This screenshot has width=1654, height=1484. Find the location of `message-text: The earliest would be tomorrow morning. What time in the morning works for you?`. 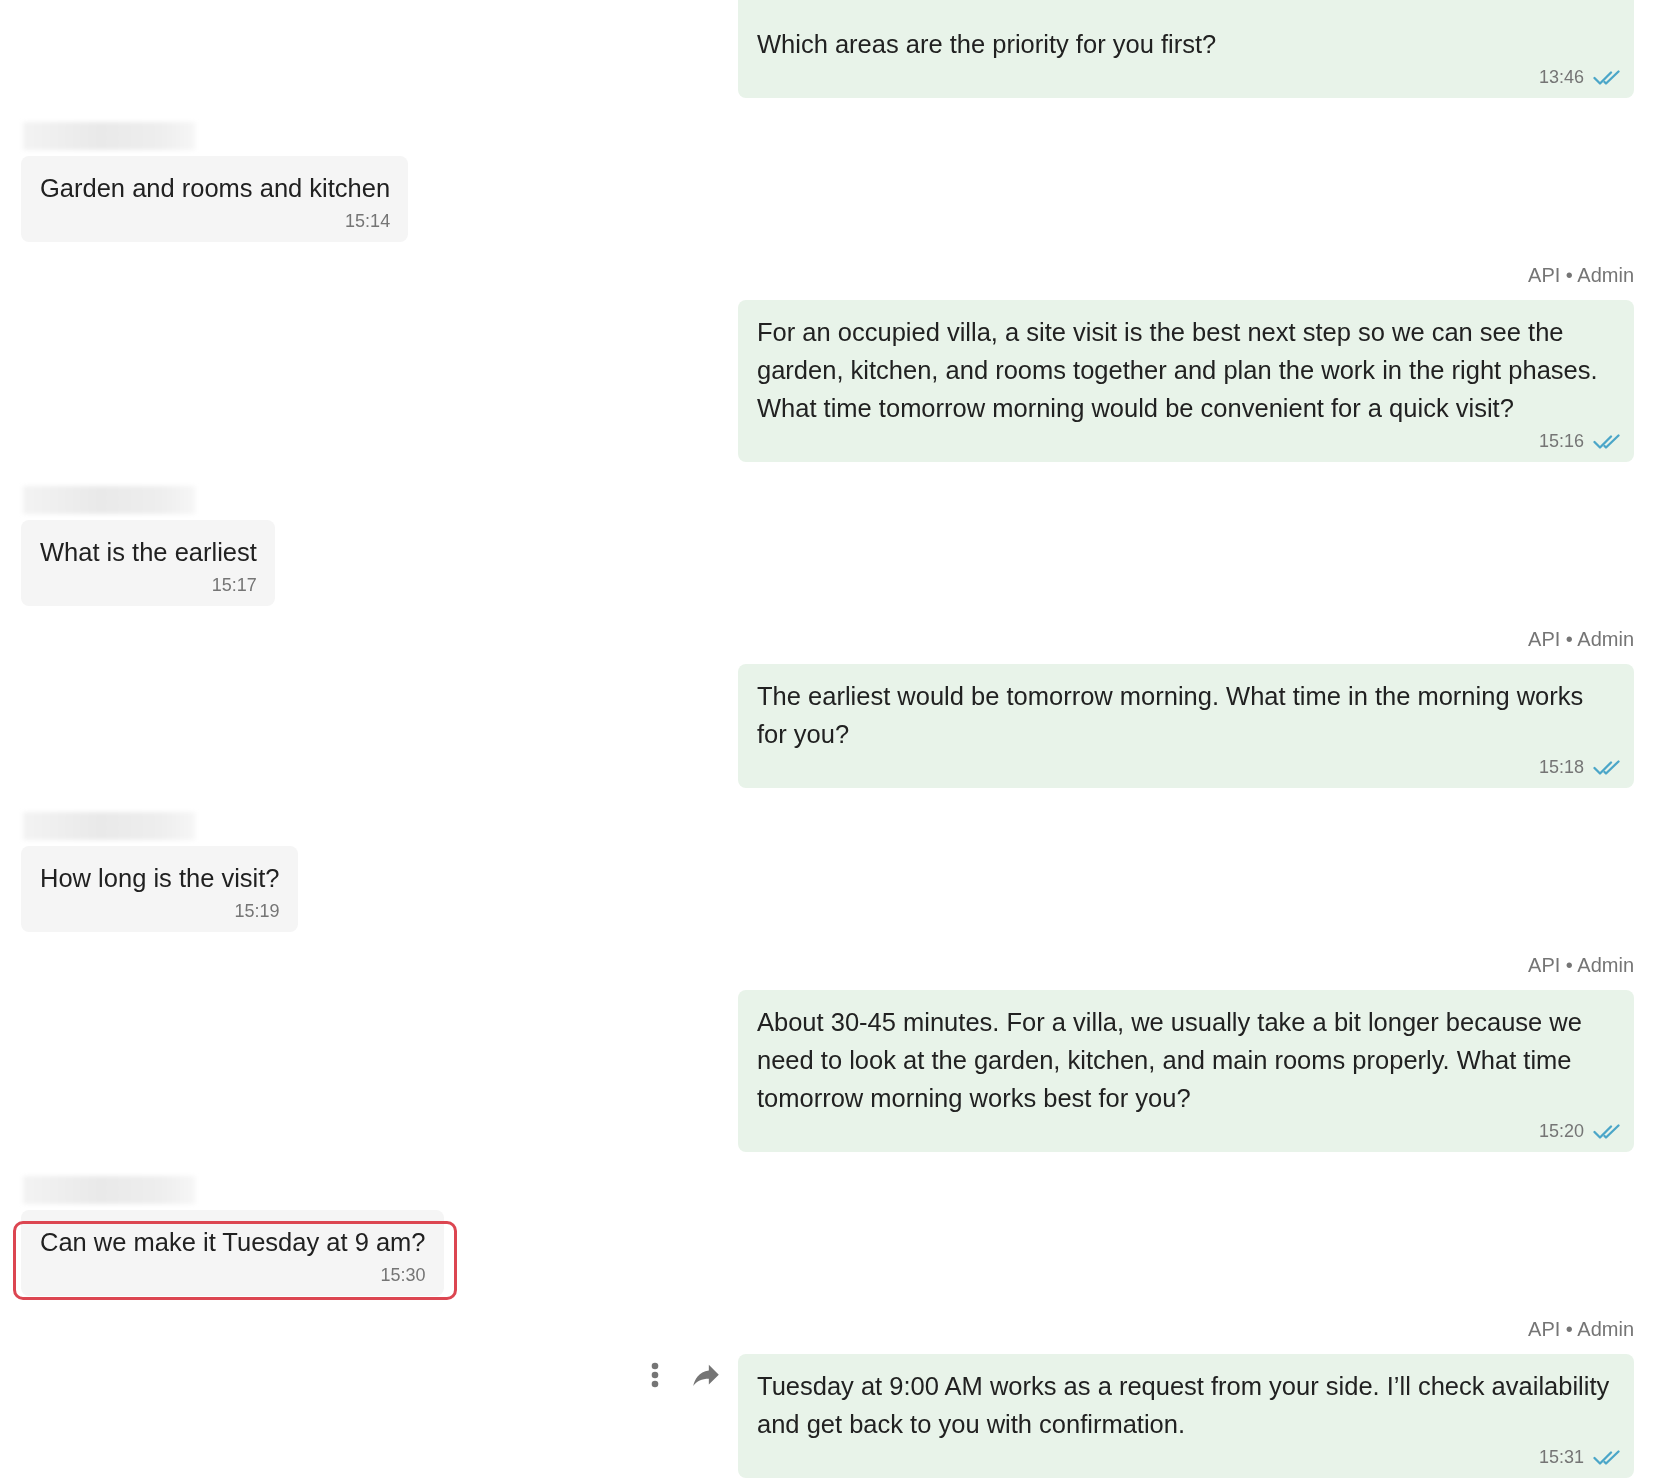

message-text: The earliest would be tomorrow morning. What time in the morning works for you? is located at coordinates (1171, 715).